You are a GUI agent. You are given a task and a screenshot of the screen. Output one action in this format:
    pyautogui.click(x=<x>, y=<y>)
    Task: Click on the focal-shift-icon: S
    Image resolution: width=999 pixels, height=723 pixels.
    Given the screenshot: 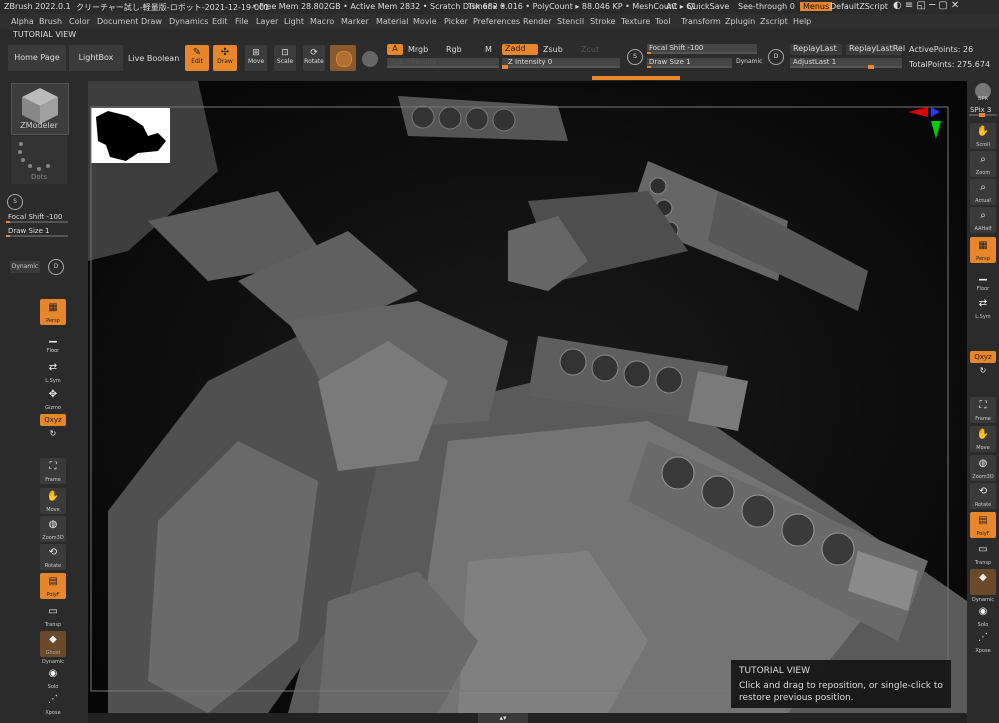 What is the action you would take?
    pyautogui.click(x=635, y=57)
    